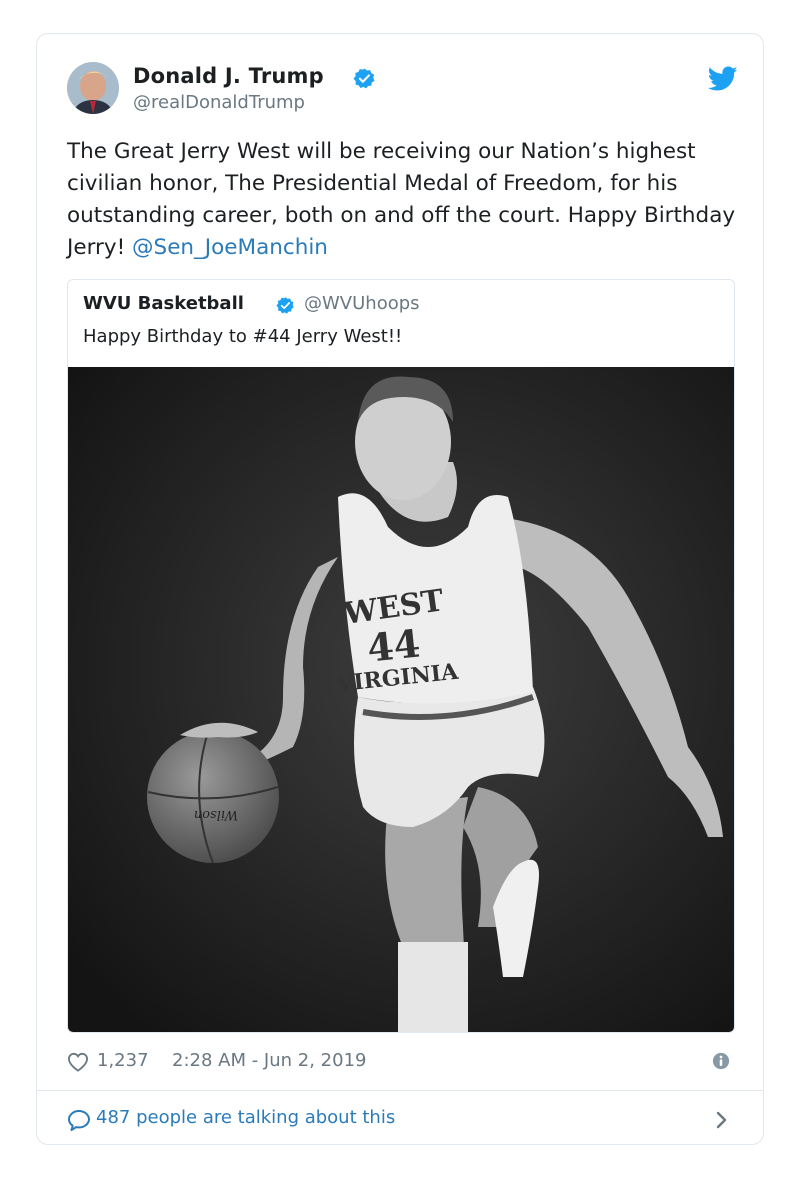 The height and width of the screenshot is (1179, 800). What do you see at coordinates (402, 1120) in the screenshot?
I see `conversation-link: 487 people are talking about this` at bounding box center [402, 1120].